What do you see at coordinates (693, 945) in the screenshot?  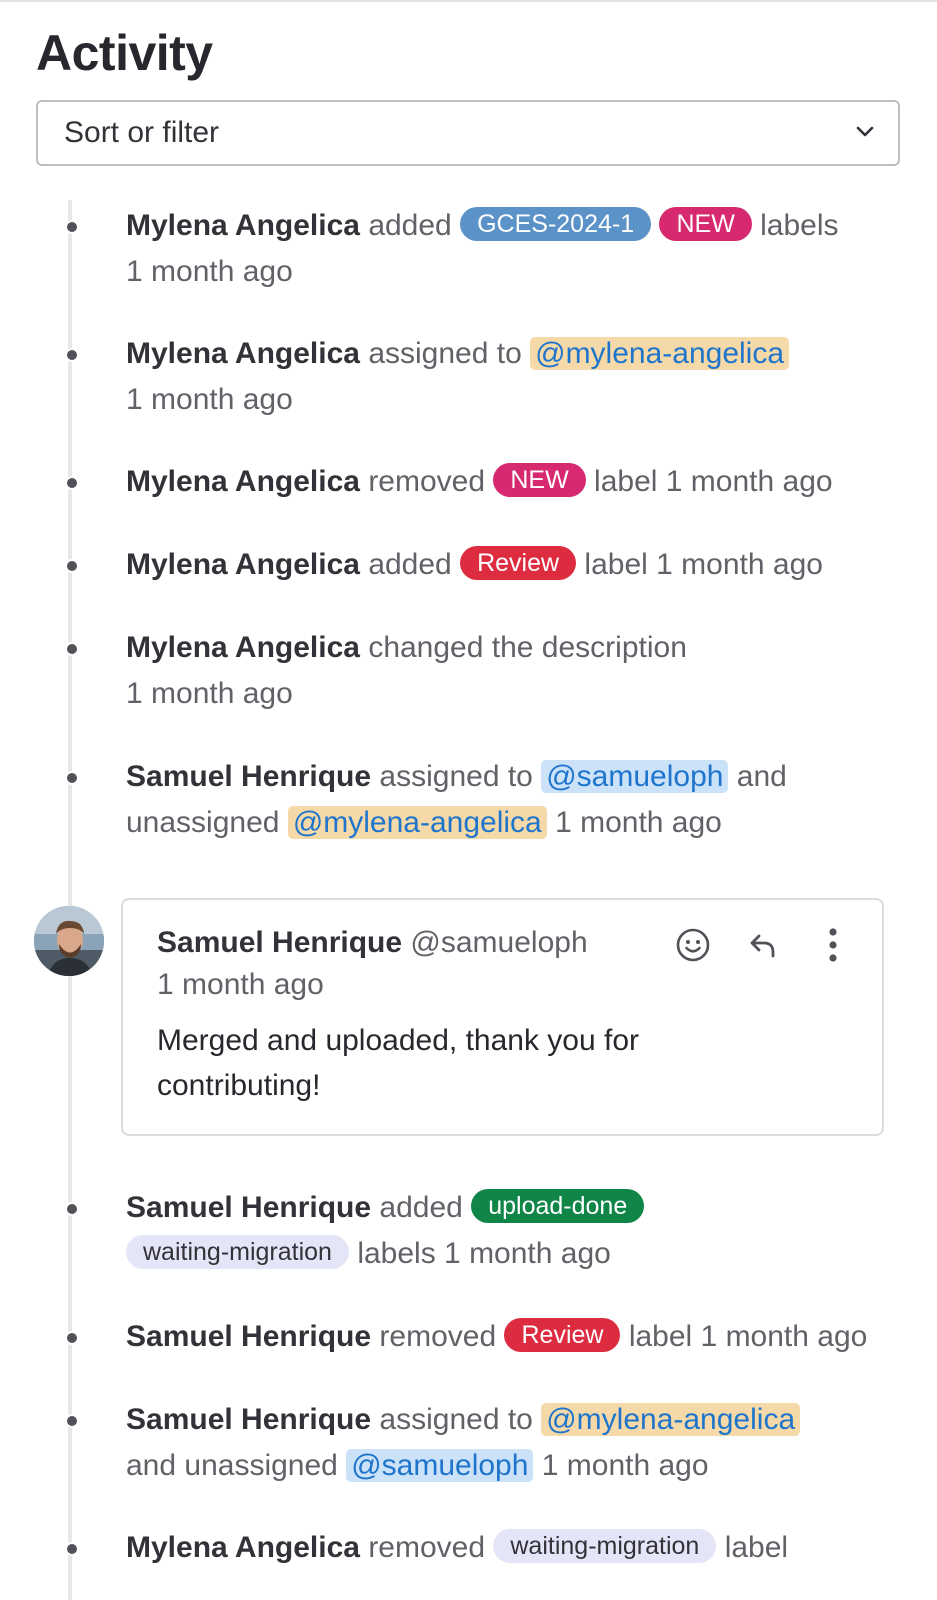 I see `smiley-icon` at bounding box center [693, 945].